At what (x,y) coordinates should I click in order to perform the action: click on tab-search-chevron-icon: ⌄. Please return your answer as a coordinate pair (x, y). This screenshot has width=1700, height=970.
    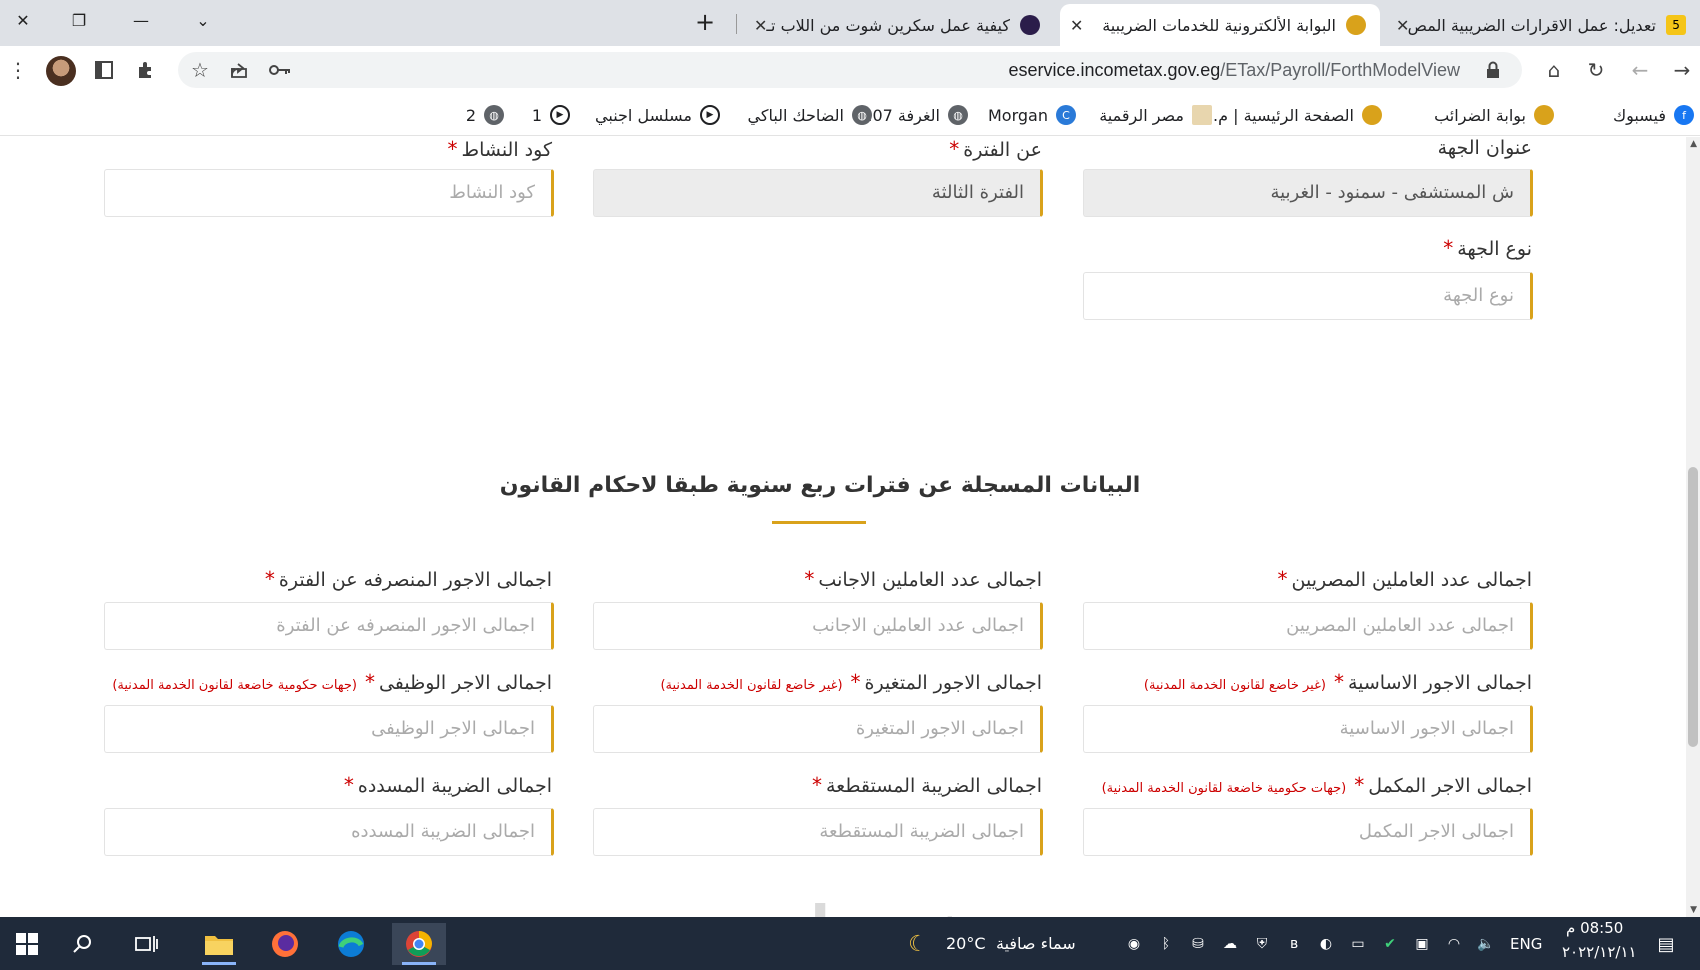
    Looking at the image, I should click on (203, 20).